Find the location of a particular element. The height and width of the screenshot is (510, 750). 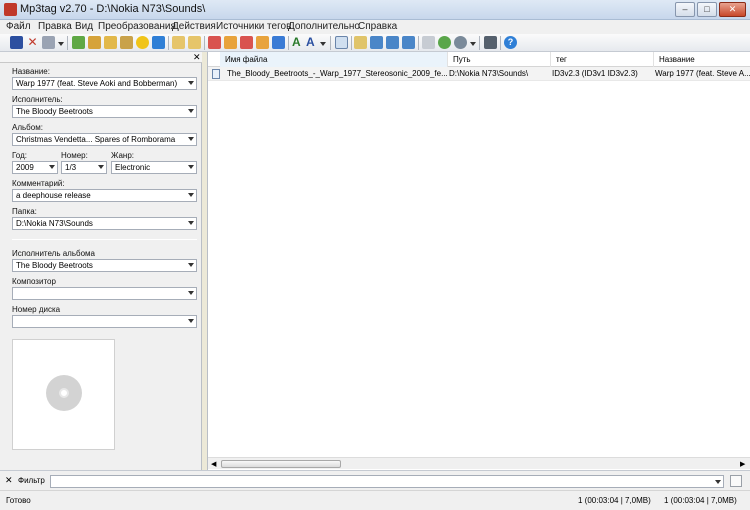

year-field: 2009 is located at coordinates (35, 167).